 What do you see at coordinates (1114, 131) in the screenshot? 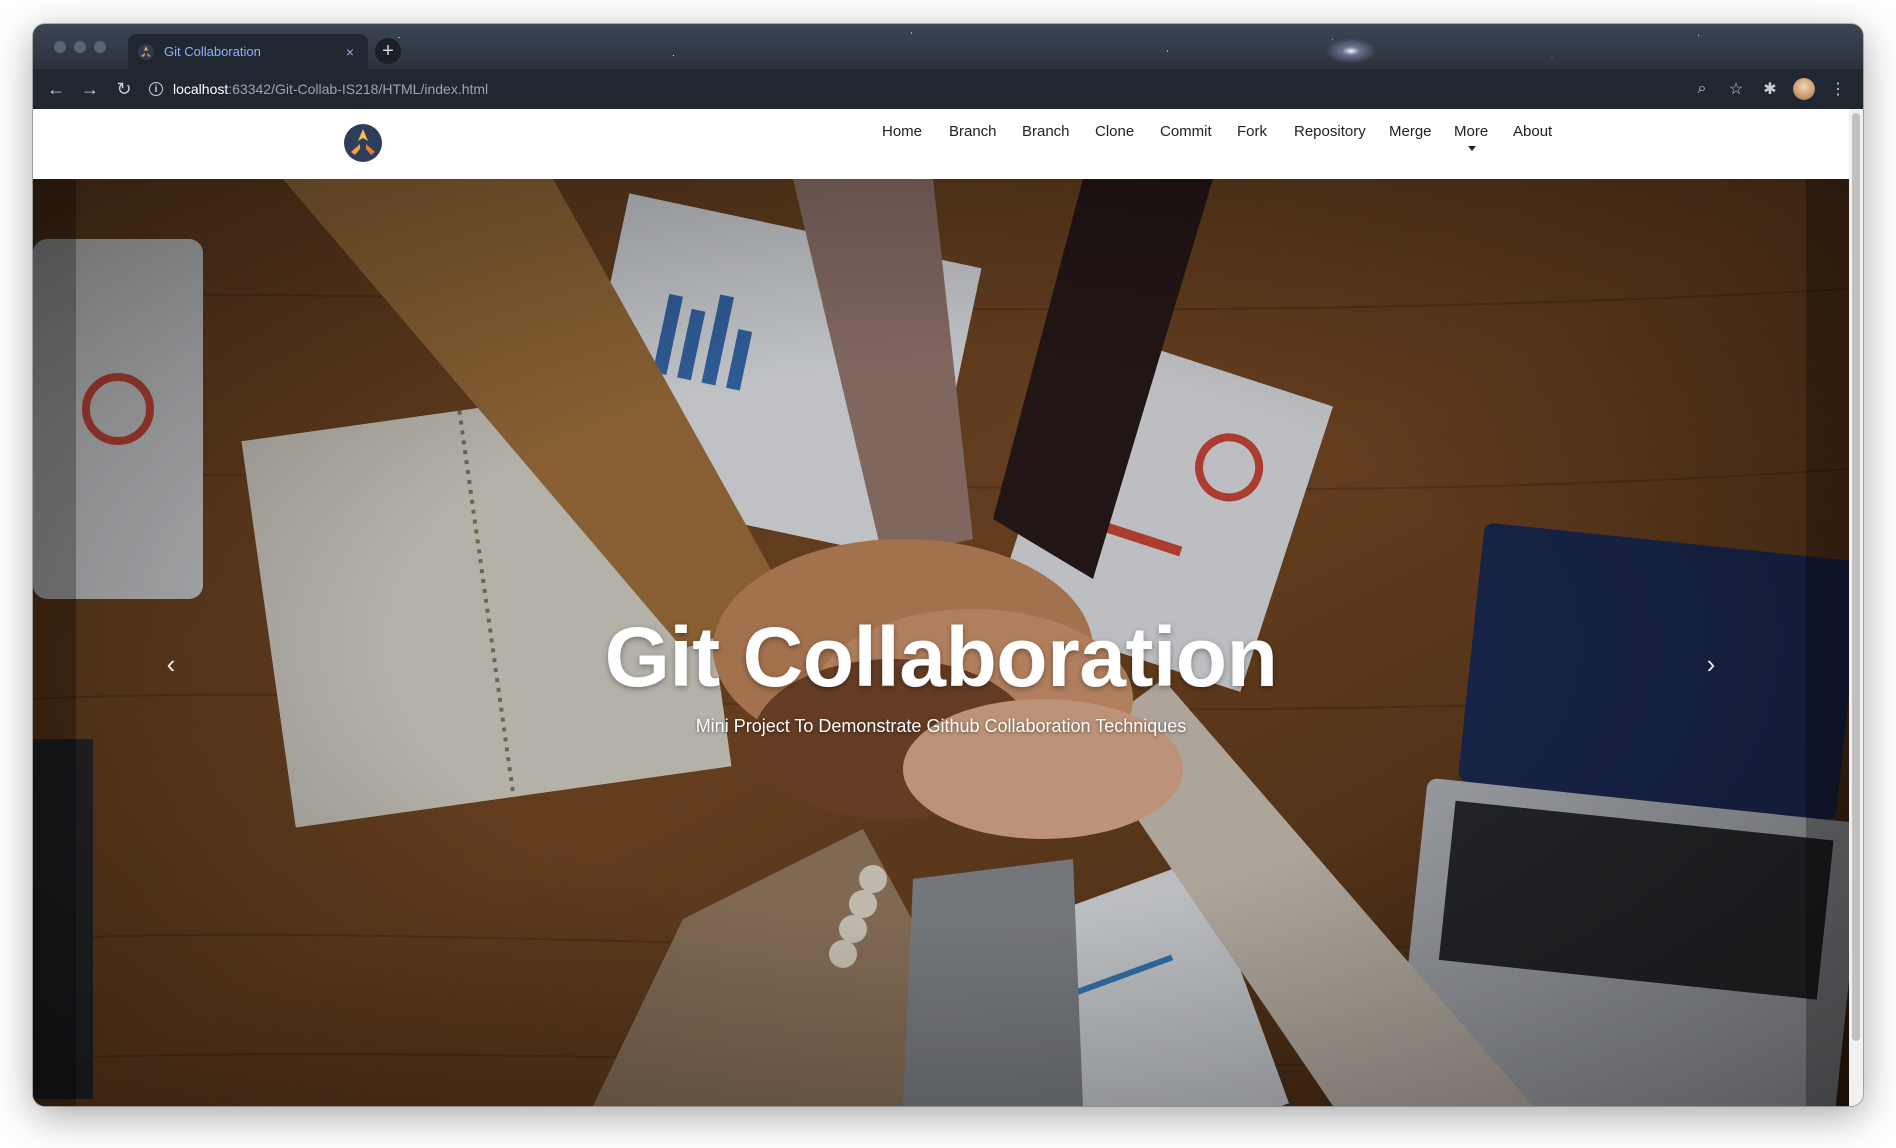
I see `nav-clone: Clone` at bounding box center [1114, 131].